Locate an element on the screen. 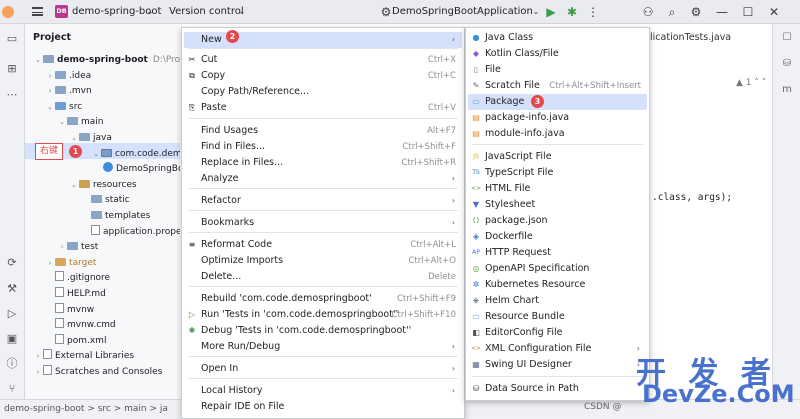 Image resolution: width=800 pixels, height=419 pixels. tree-item: › .idea is located at coordinates (68, 76).